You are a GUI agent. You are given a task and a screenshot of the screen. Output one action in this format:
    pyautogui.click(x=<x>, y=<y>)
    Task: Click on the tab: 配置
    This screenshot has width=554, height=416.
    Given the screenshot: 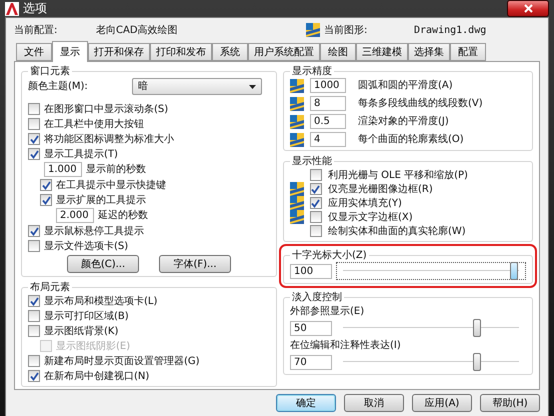 What is the action you would take?
    pyautogui.click(x=468, y=52)
    